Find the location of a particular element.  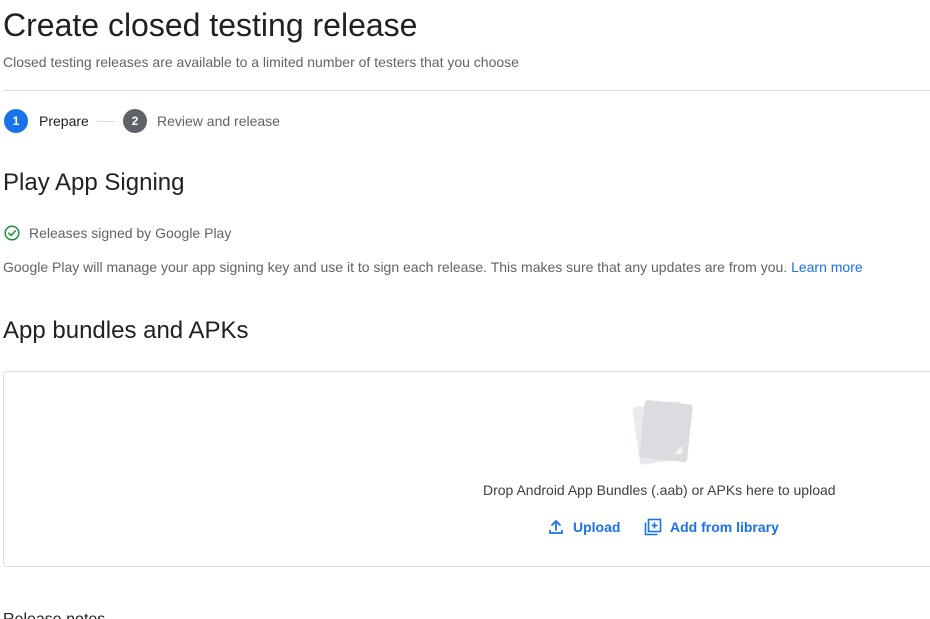

file-illustration-icon is located at coordinates (662, 432).